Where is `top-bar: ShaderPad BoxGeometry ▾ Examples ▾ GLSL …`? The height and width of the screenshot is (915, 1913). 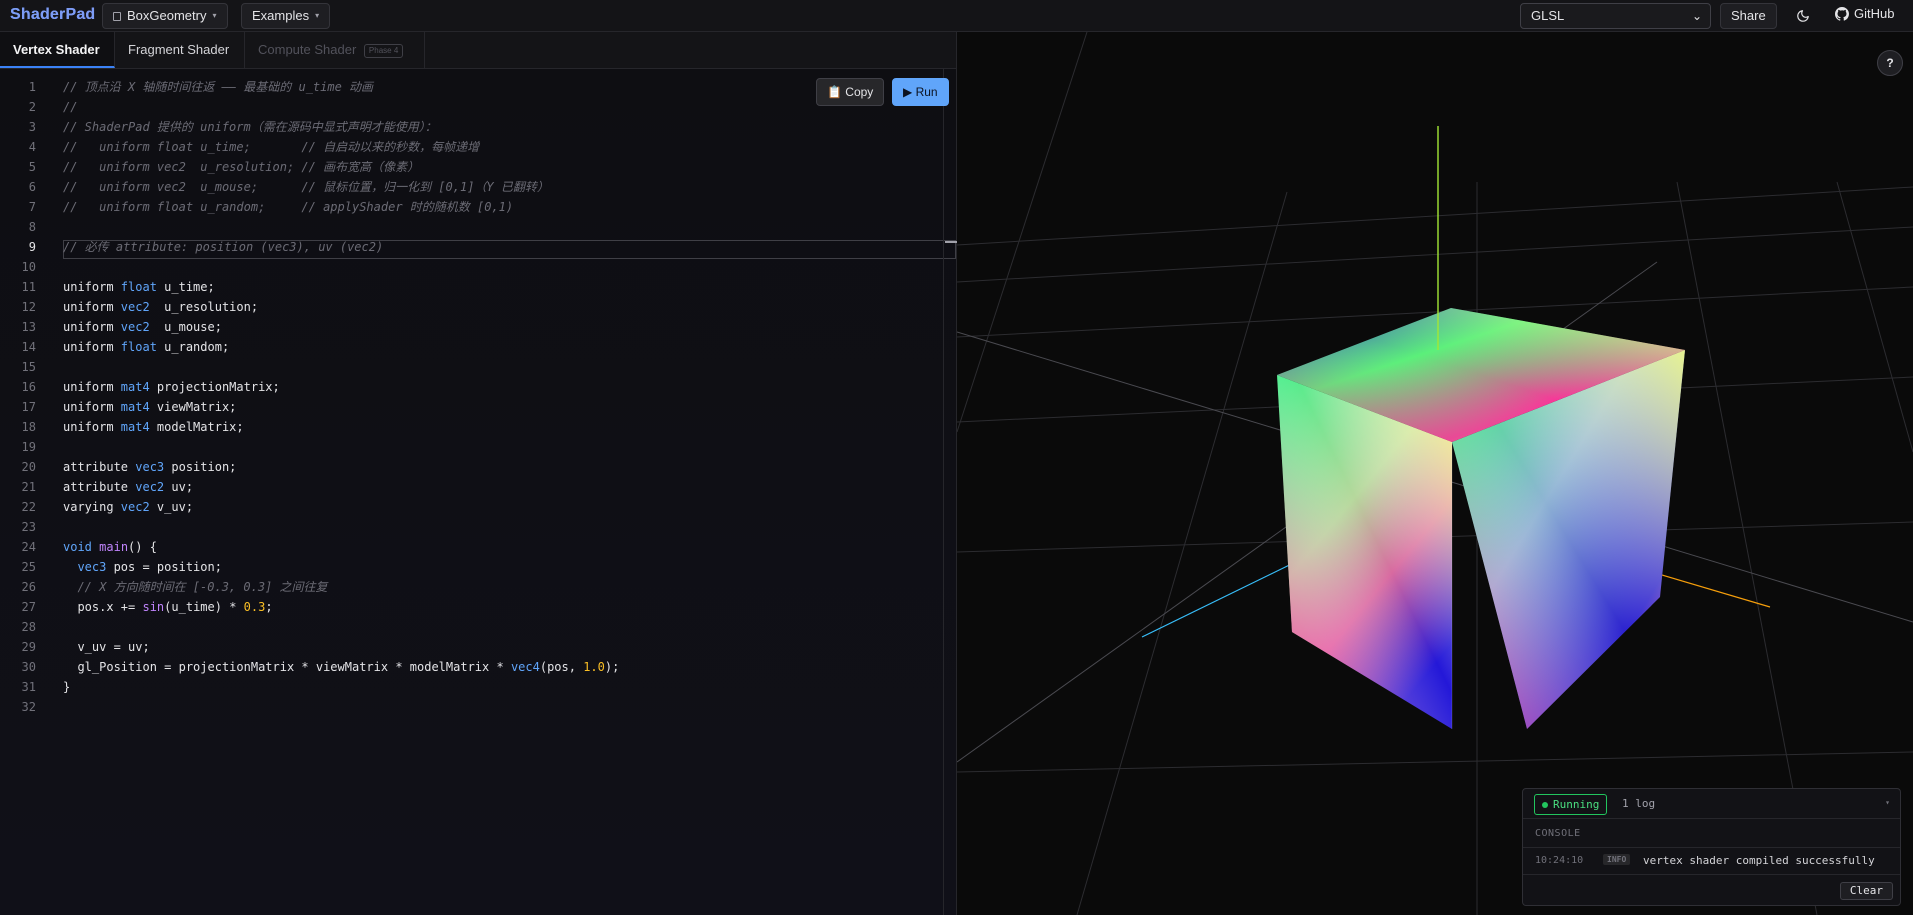 top-bar: ShaderPad BoxGeometry ▾ Examples ▾ GLSL … is located at coordinates (956, 16).